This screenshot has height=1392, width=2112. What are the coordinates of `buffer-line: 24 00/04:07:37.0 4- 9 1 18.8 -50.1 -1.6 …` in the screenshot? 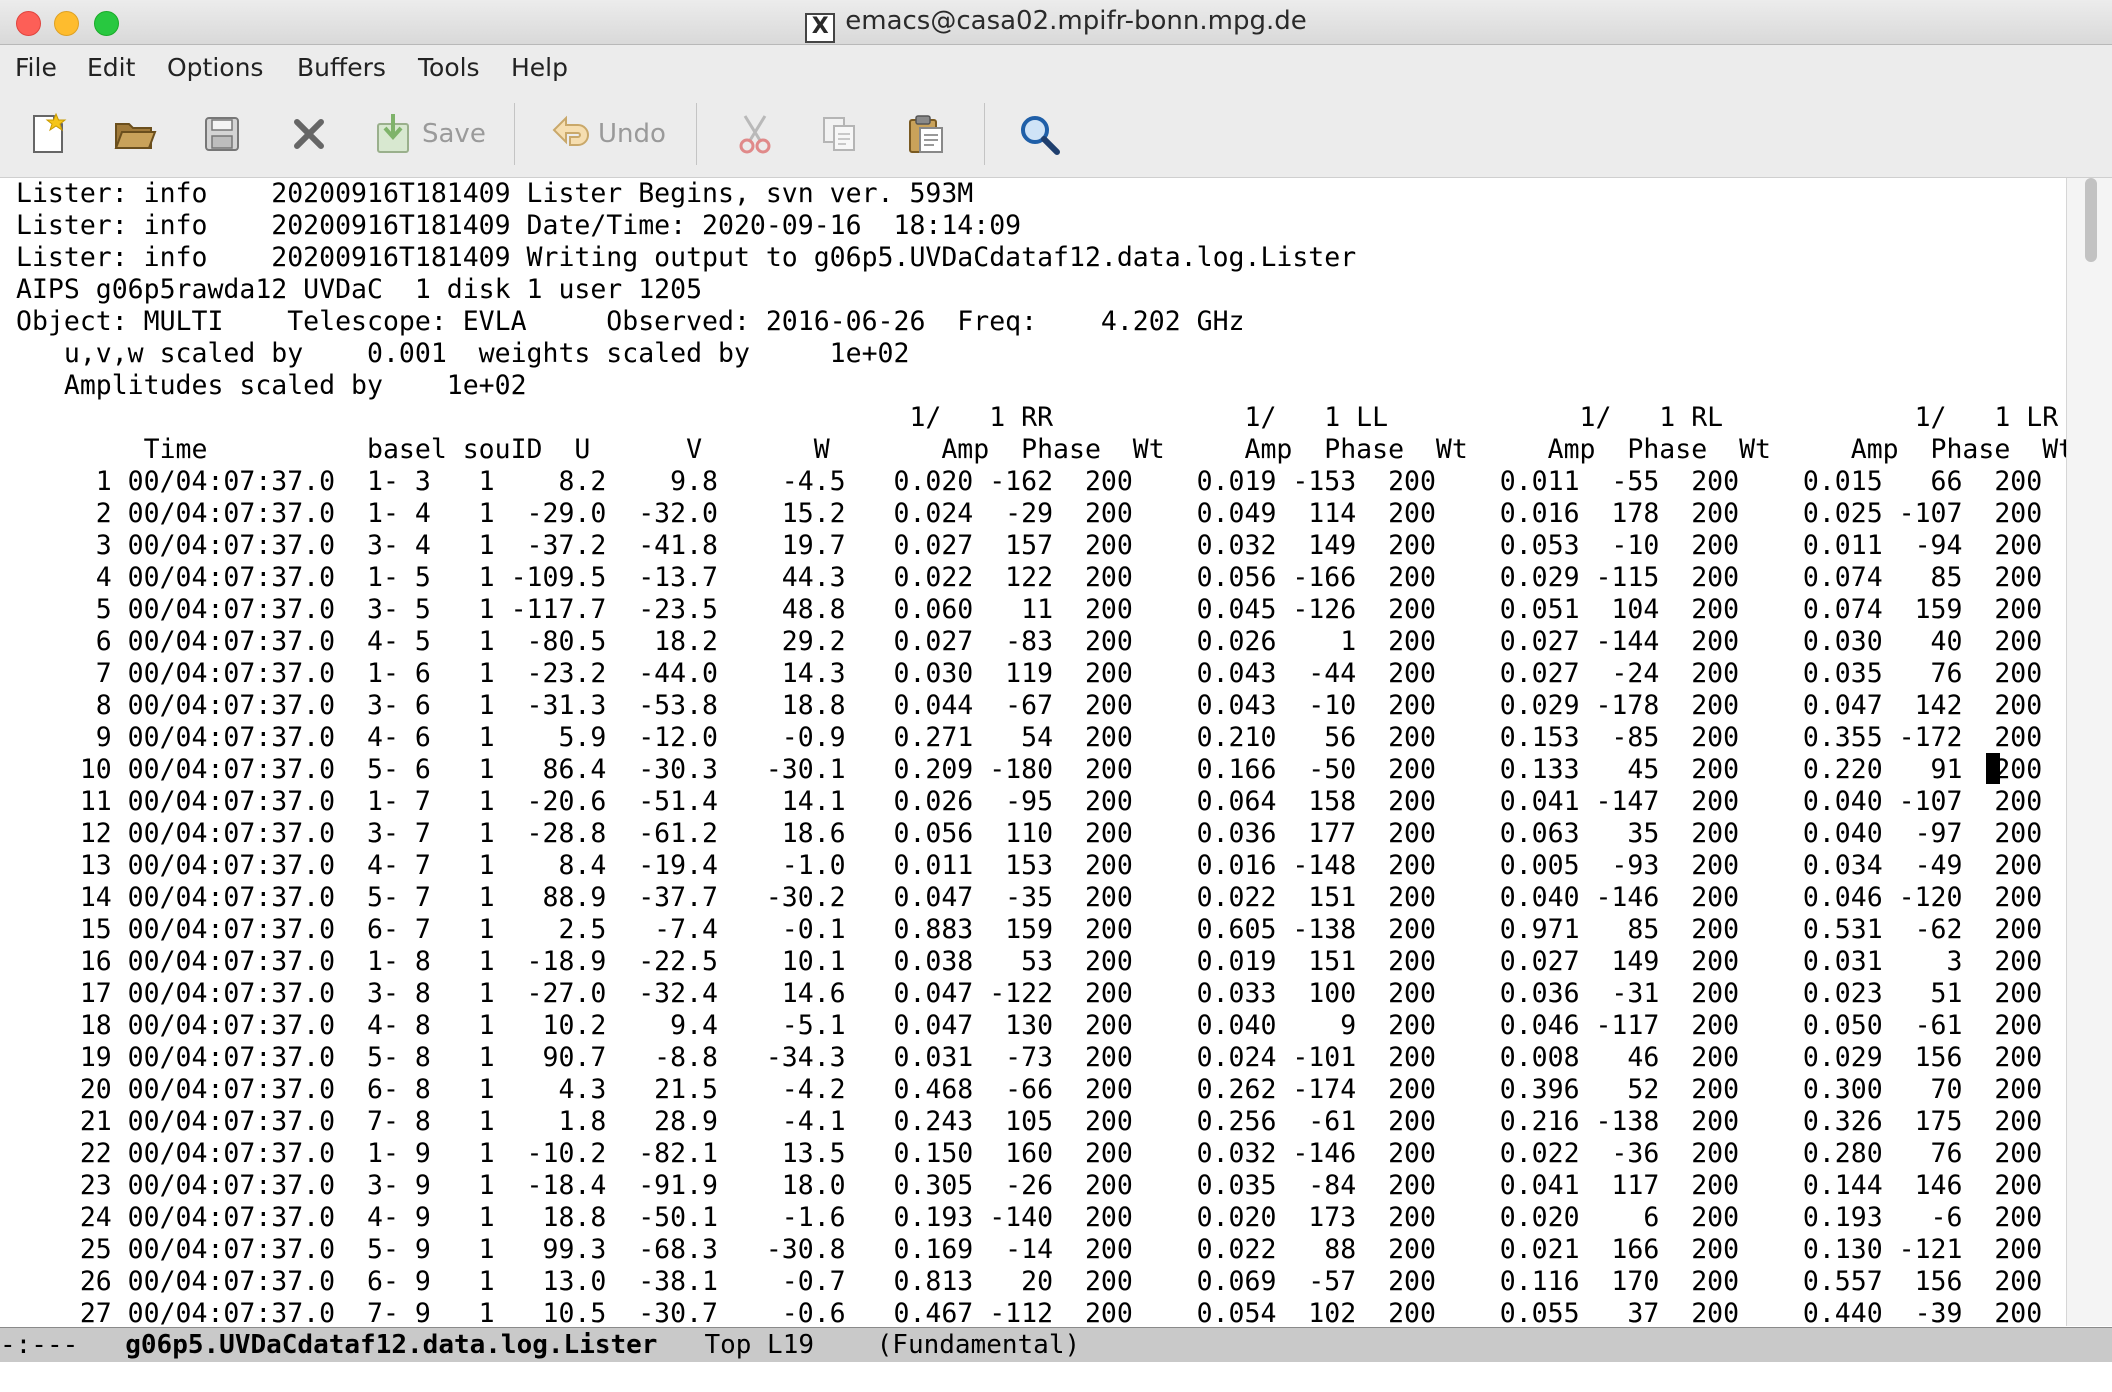 It's located at (1029, 1217).